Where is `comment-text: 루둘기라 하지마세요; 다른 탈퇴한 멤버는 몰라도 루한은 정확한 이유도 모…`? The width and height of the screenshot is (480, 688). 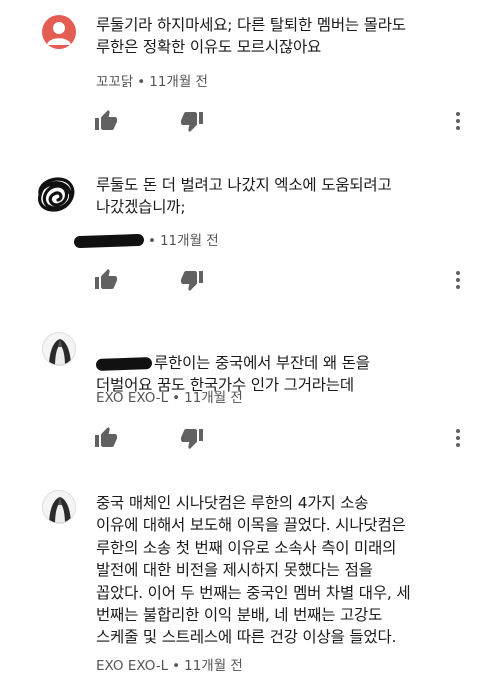
comment-text: 루둘기라 하지마세요; 다른 탈퇴한 멤버는 몰라도 루한은 정확한 이유도 모… is located at coordinates (251, 36).